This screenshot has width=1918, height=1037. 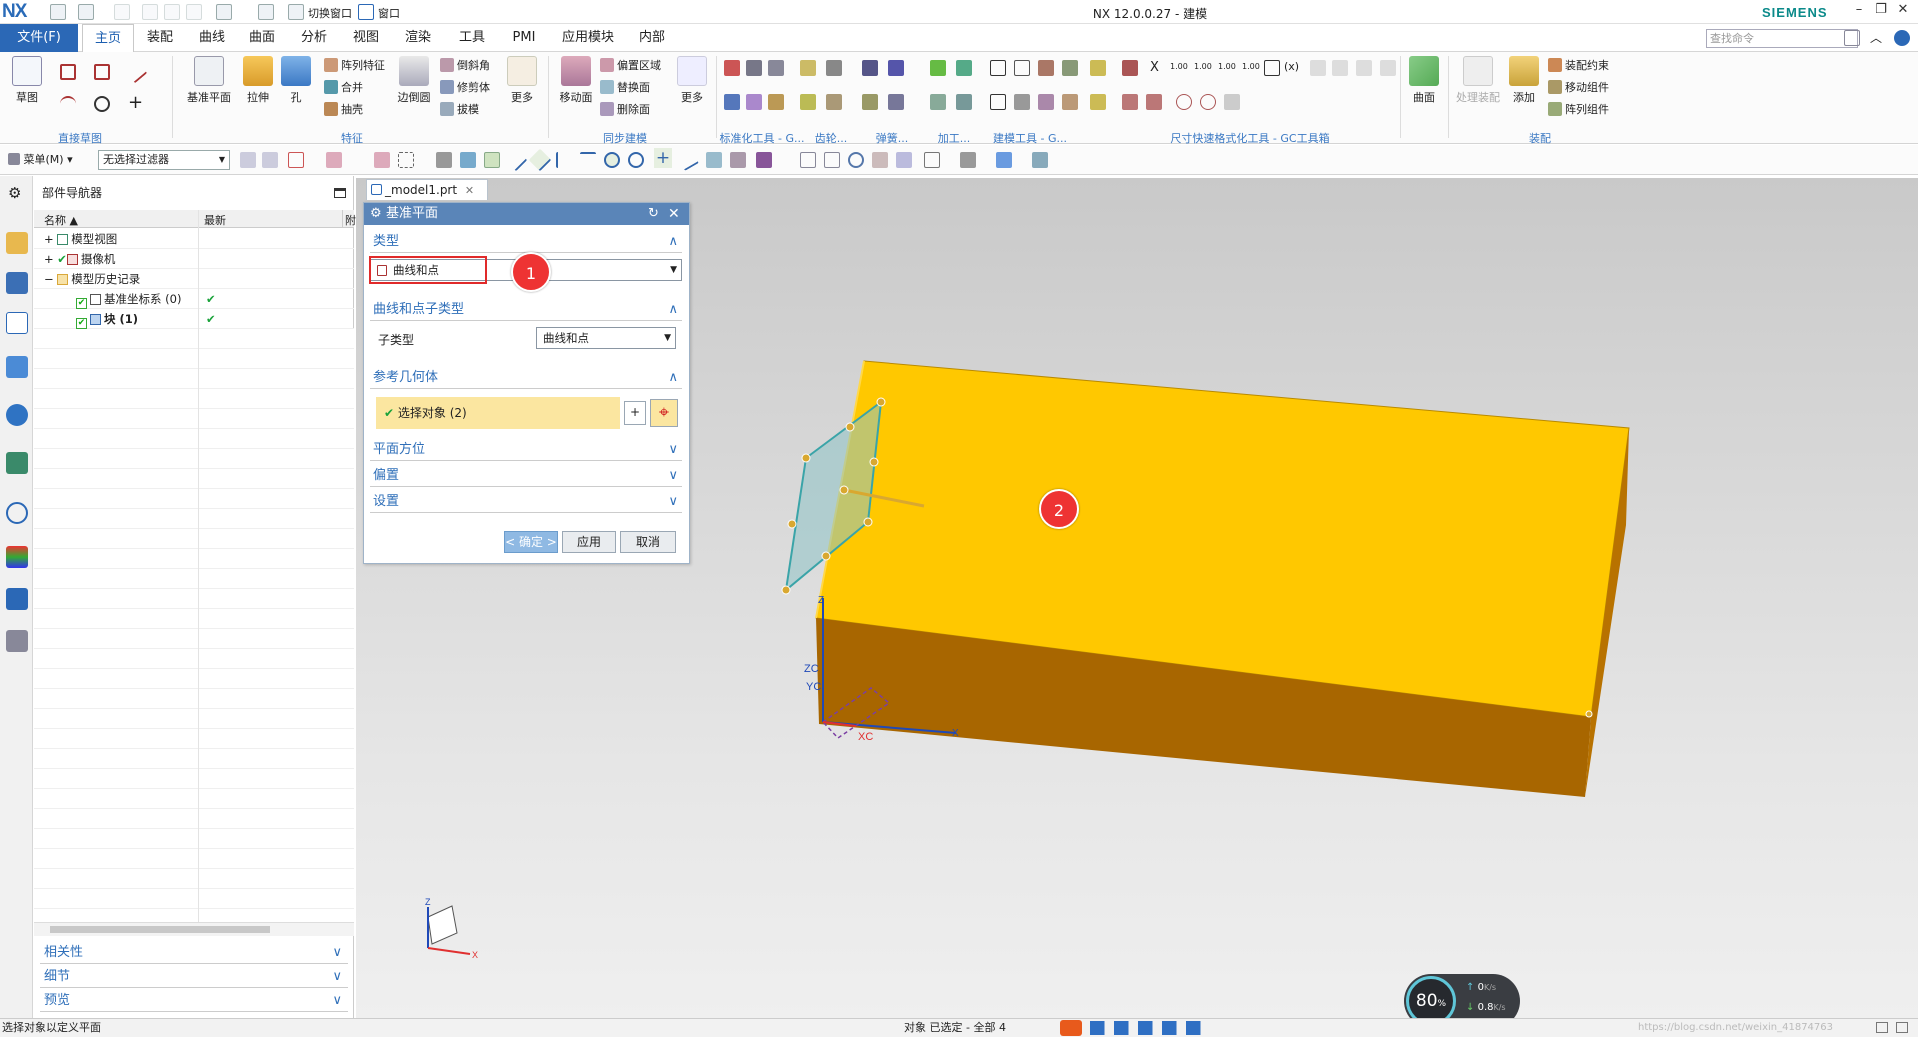 What do you see at coordinates (81, 303) in the screenshot?
I see `checkbox-icon: ✔` at bounding box center [81, 303].